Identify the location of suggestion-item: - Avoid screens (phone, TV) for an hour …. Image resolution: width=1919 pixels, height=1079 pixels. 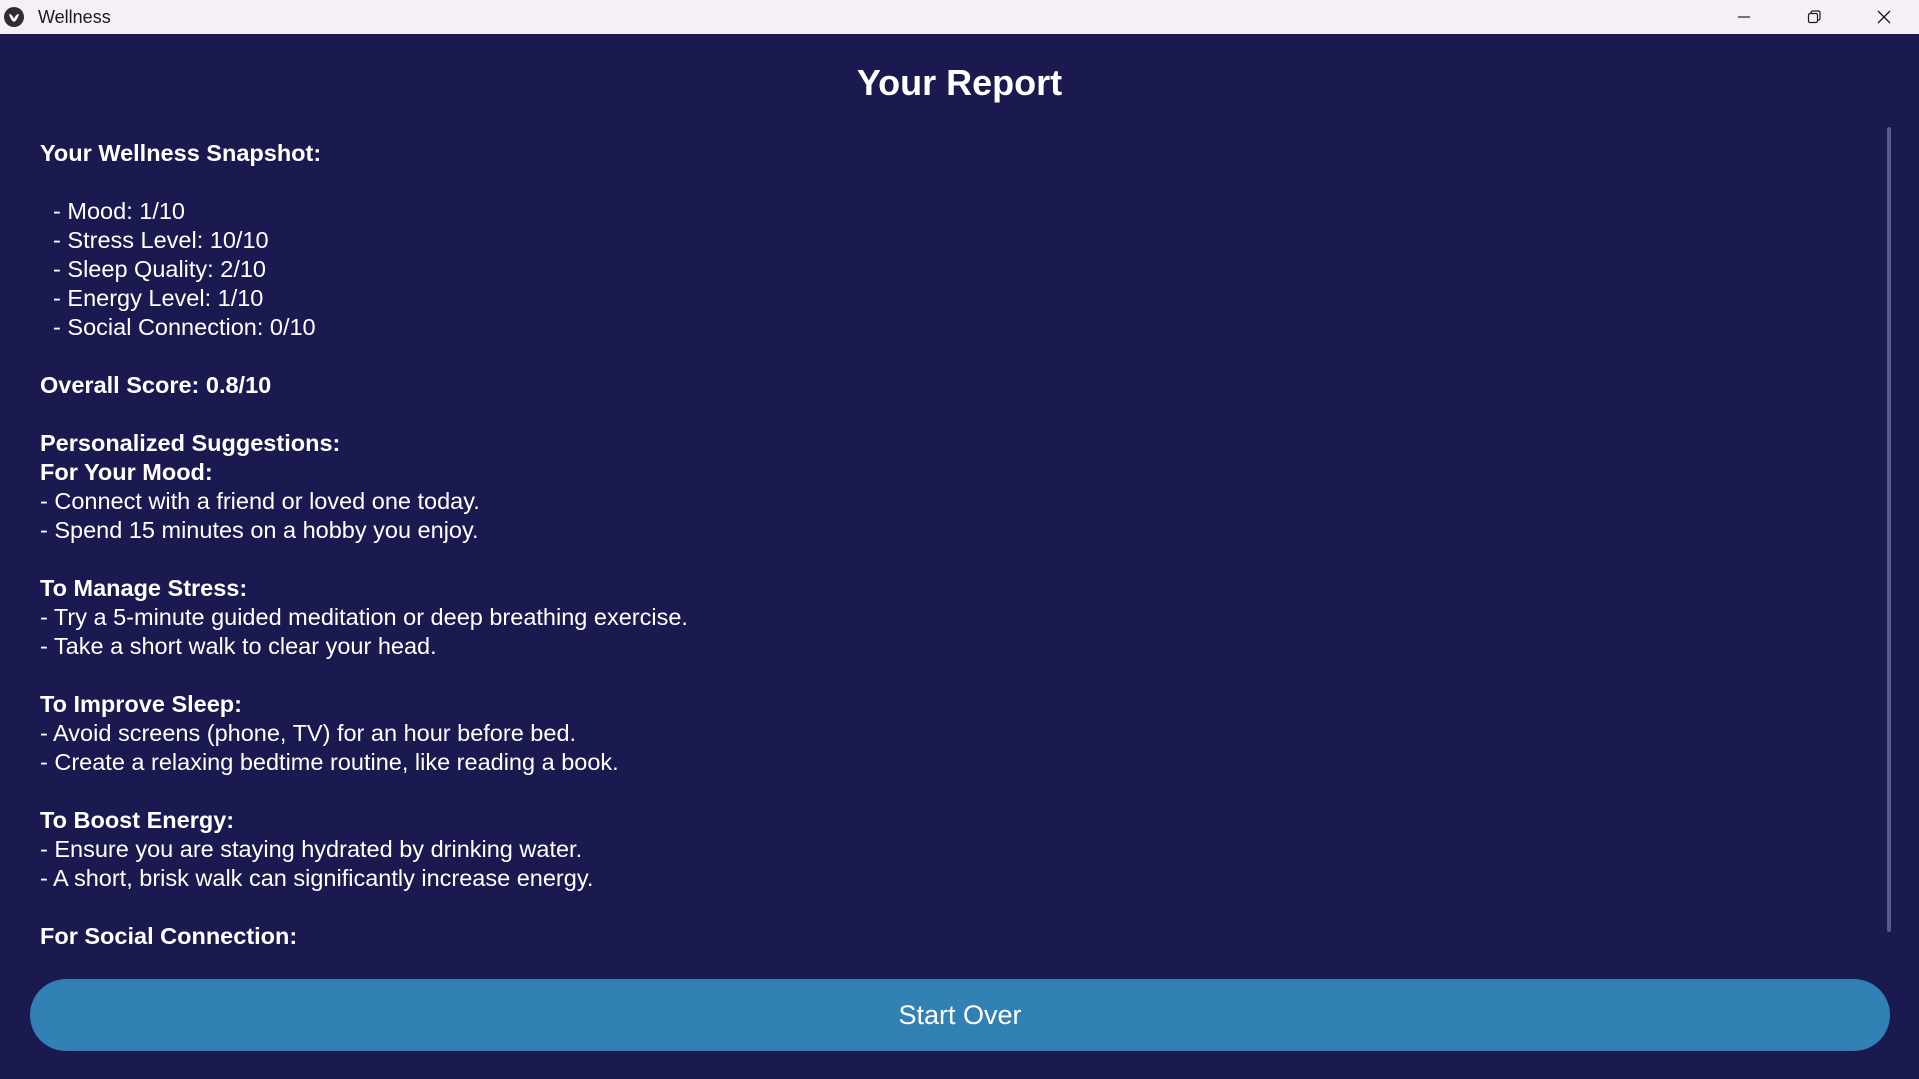
(308, 733).